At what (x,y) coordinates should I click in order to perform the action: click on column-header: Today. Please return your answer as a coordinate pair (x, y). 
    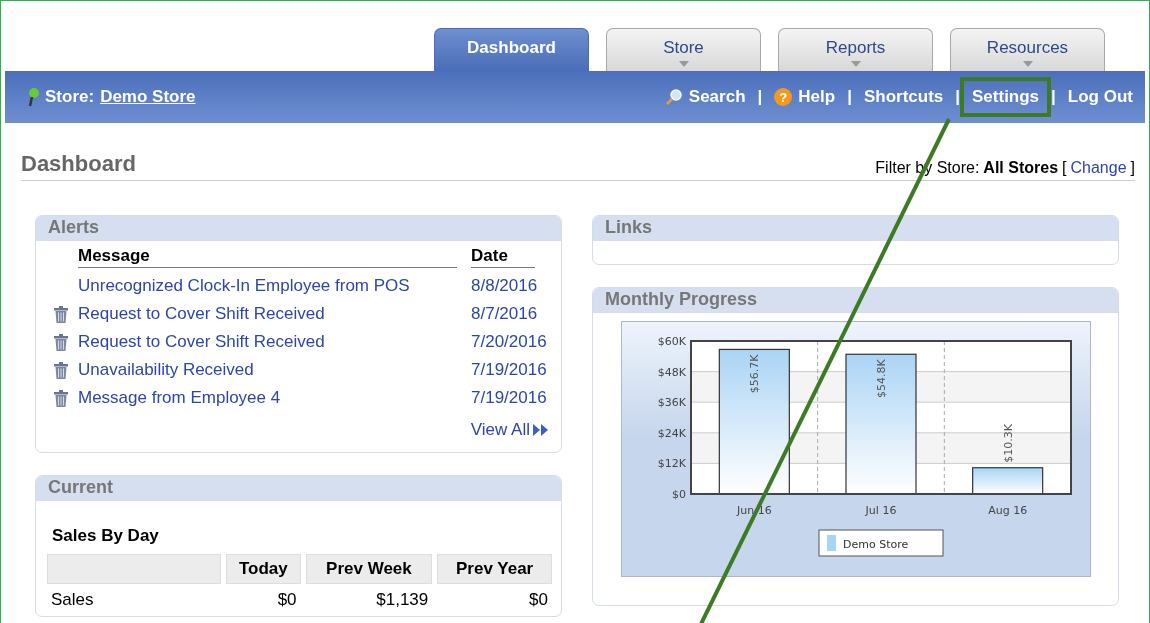
    Looking at the image, I should click on (263, 569).